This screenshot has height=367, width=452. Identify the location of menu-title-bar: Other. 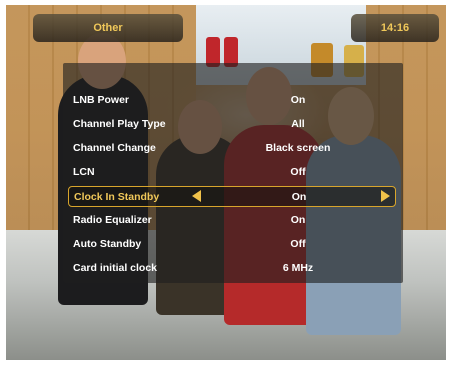
(108, 28).